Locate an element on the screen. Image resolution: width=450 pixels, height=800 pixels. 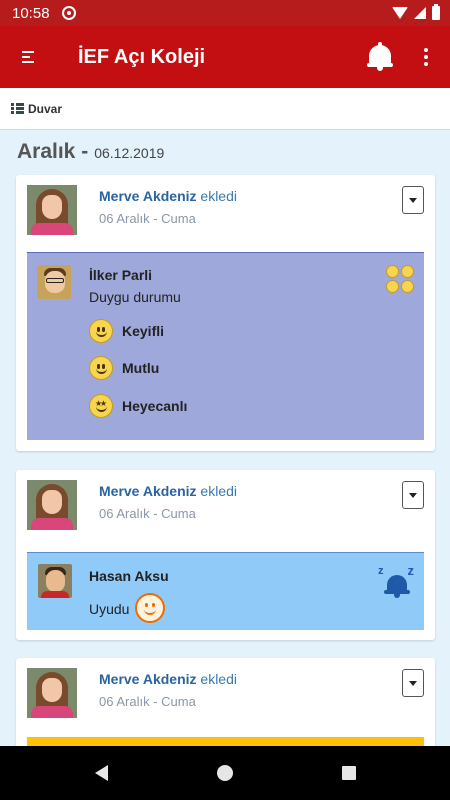
mood-label: Heyecanlı is located at coordinates (155, 406).